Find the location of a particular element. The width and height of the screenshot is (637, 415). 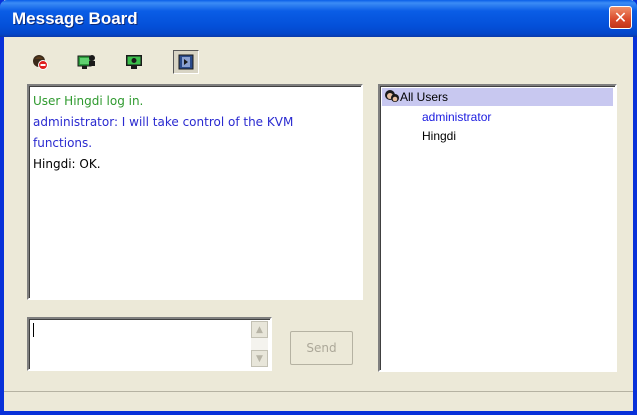

chat-message: User Hingdi log in. is located at coordinates (88, 101).